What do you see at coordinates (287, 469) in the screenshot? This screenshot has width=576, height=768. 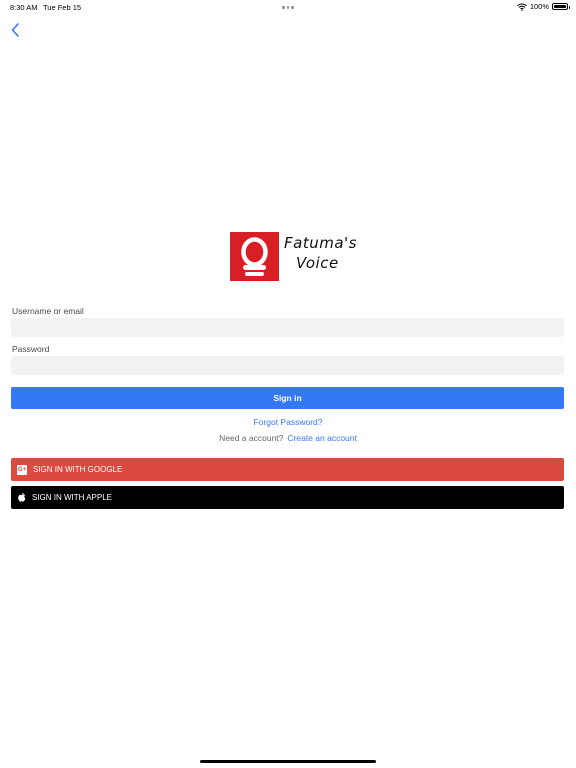 I see `google-sign-in-button: G+ SIGN IN WITH GOOGLE` at bounding box center [287, 469].